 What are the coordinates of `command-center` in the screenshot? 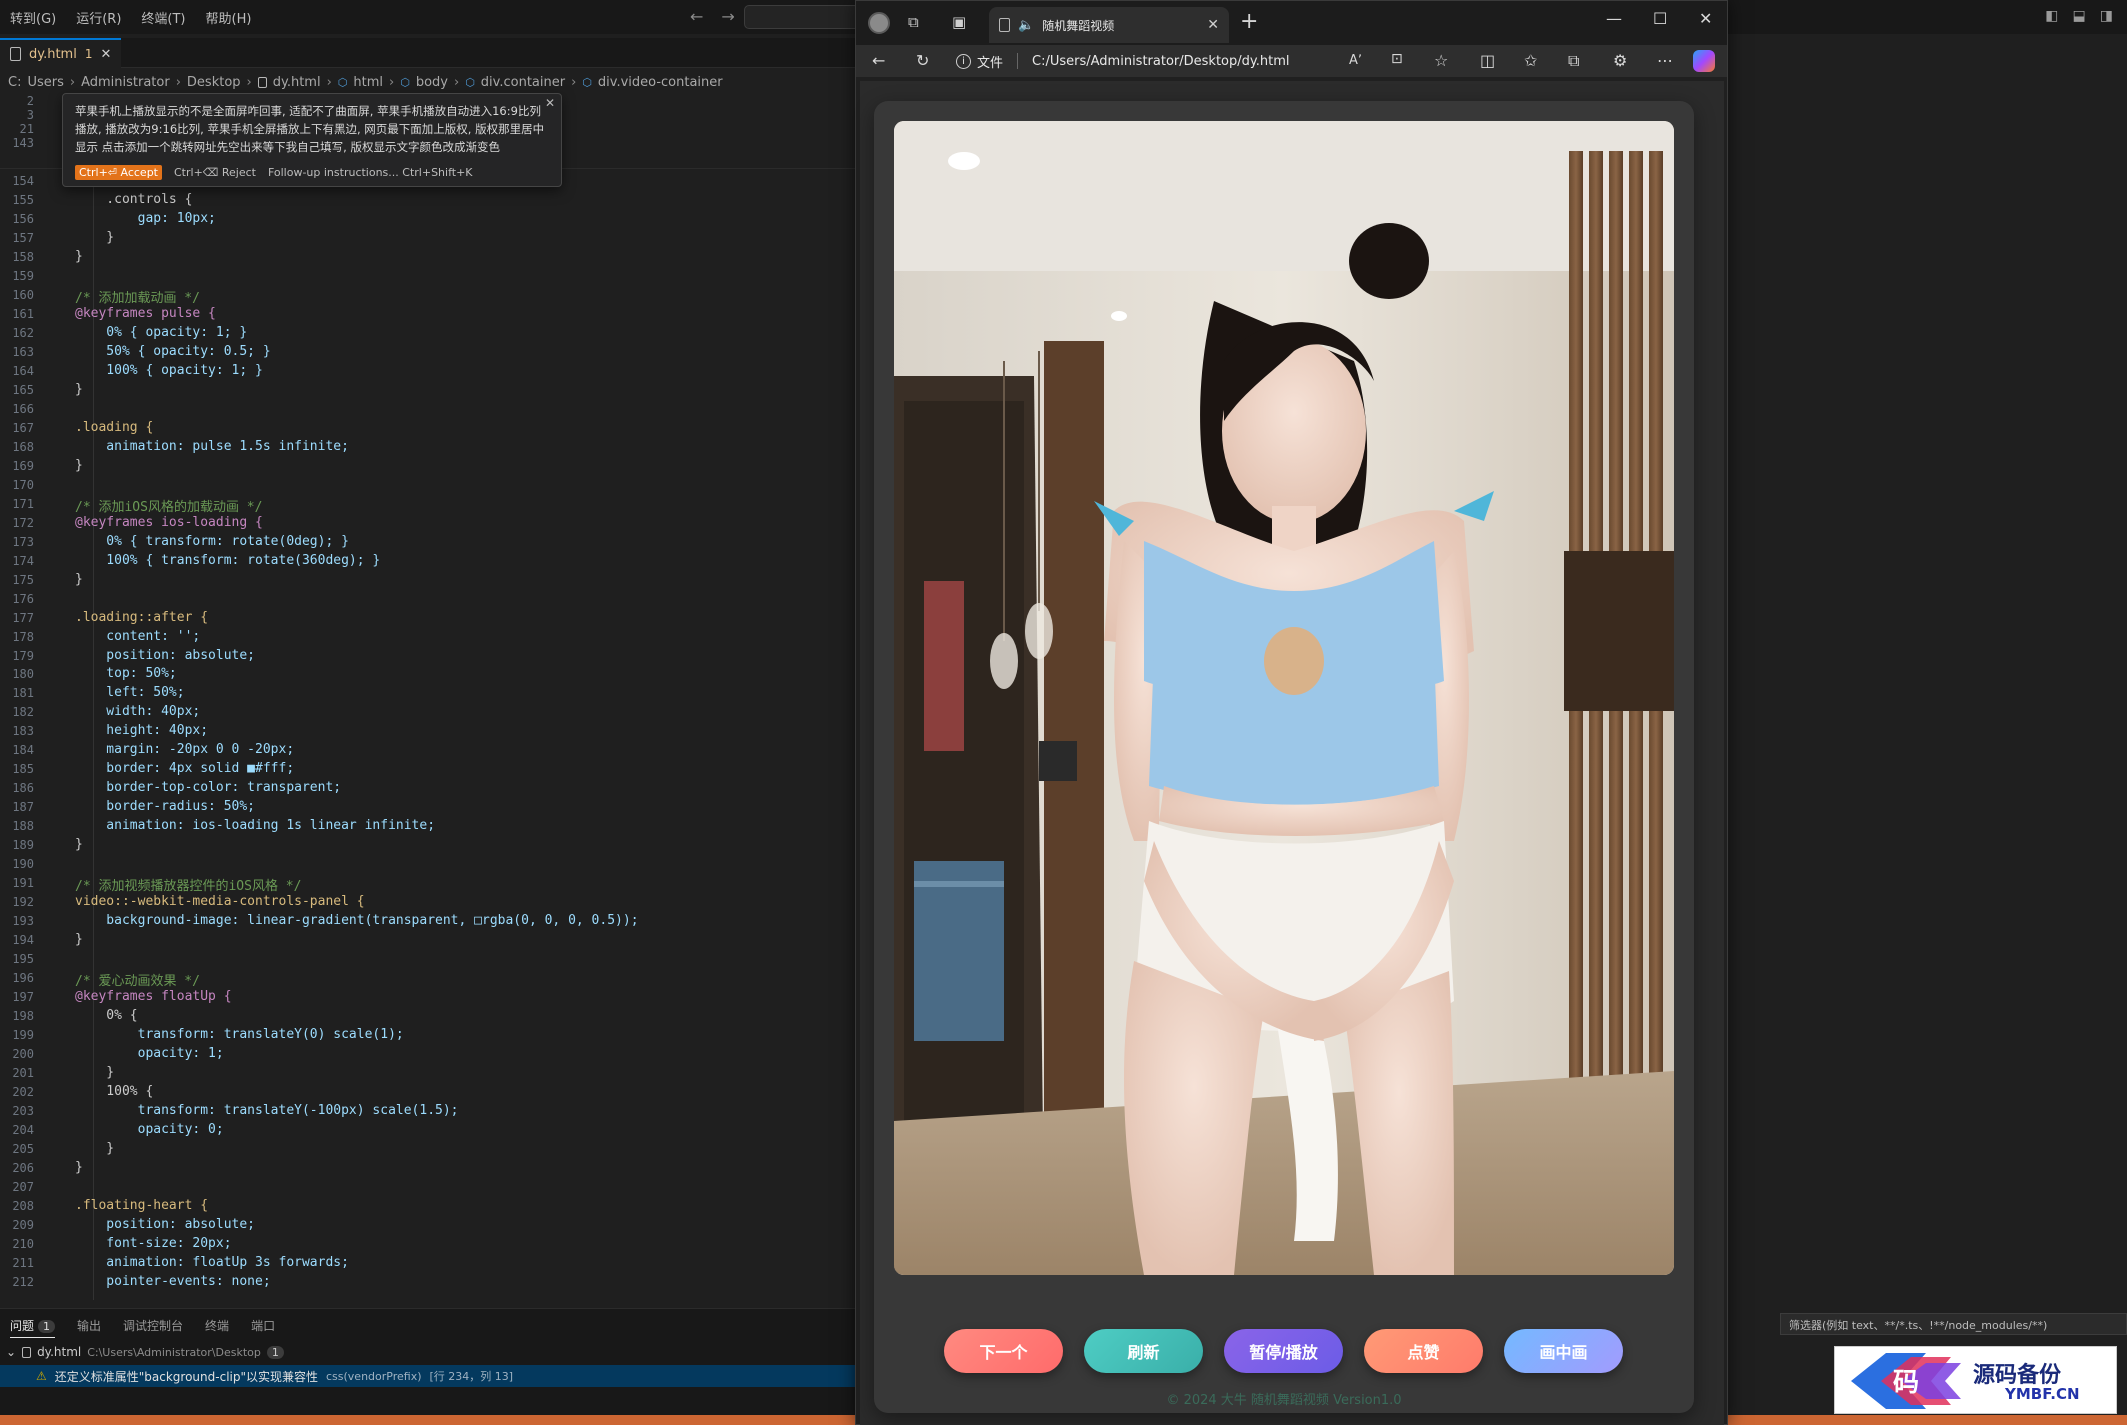 It's located at (804, 17).